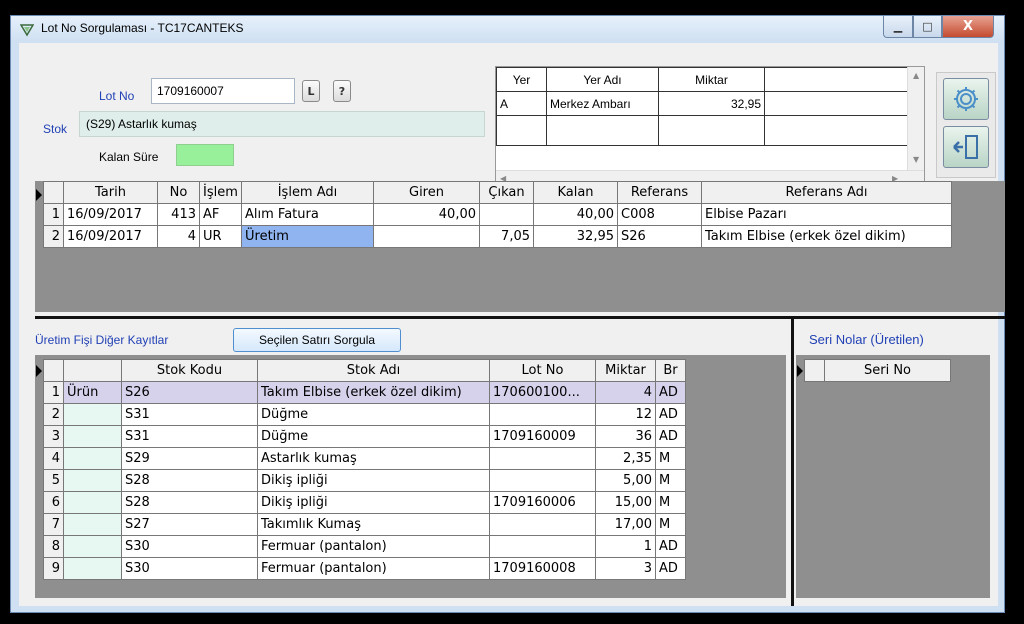 The image size is (1024, 624). Describe the element at coordinates (625, 392) in the screenshot. I see `miktar-cell: 4` at that location.